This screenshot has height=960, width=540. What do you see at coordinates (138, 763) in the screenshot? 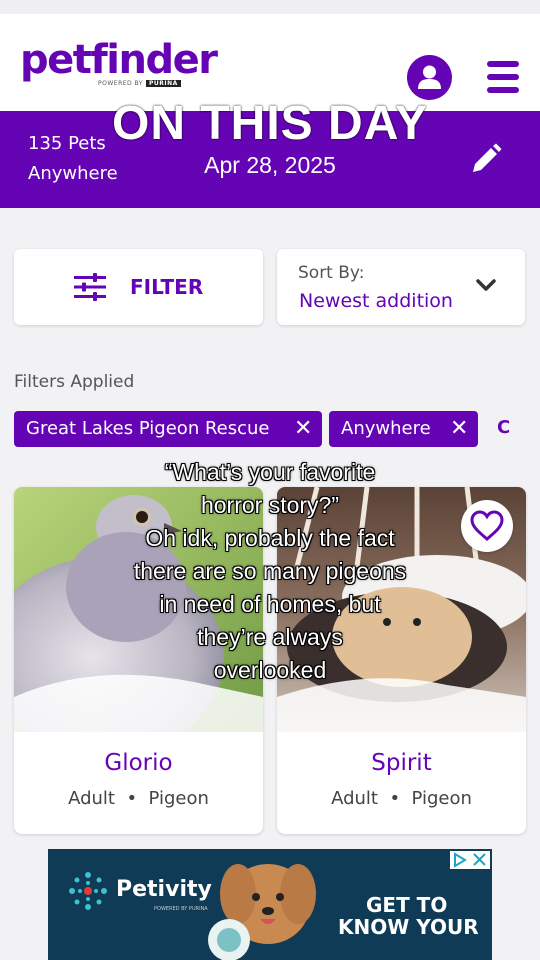
I see `pet-name: Glorio` at bounding box center [138, 763].